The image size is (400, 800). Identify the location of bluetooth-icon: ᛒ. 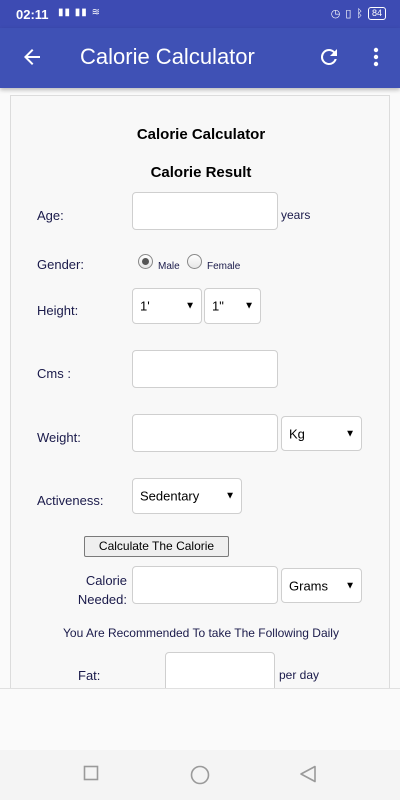
(359, 13).